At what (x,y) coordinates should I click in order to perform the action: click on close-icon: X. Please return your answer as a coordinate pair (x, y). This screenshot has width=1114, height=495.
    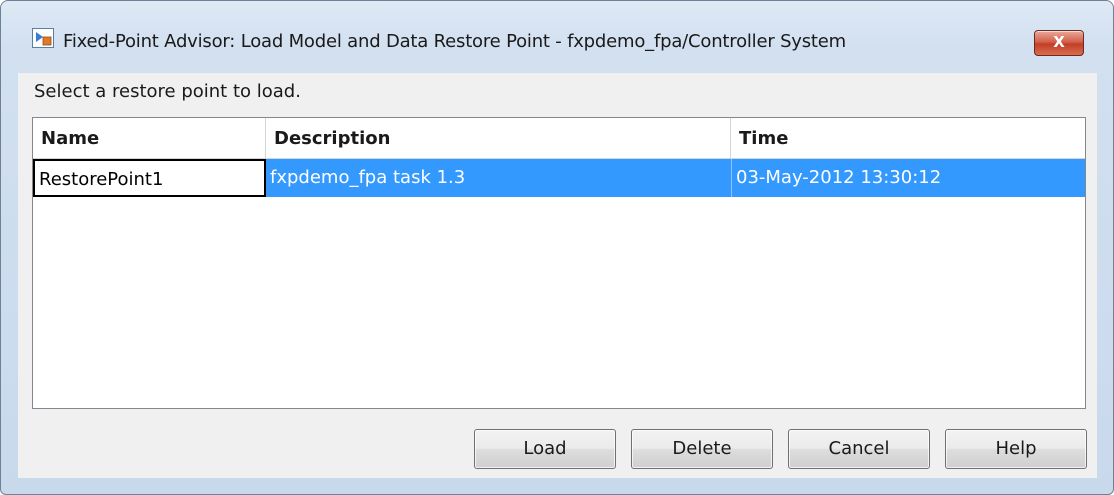
    Looking at the image, I should click on (1059, 42).